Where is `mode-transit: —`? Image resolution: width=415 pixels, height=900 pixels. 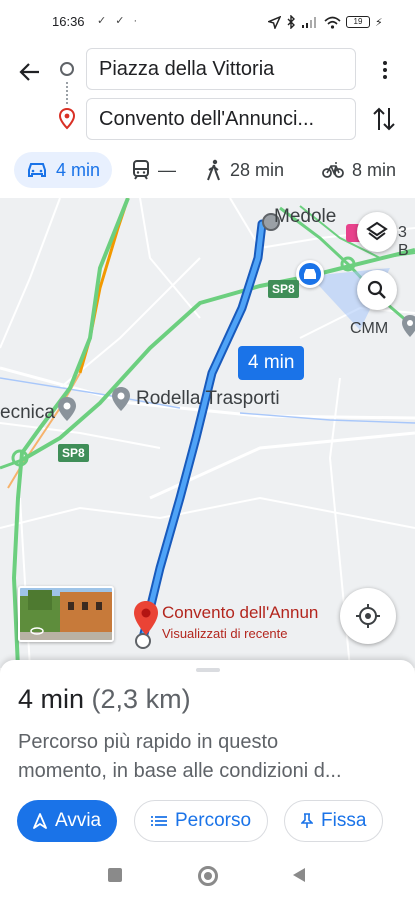
mode-transit: — is located at coordinates (154, 170).